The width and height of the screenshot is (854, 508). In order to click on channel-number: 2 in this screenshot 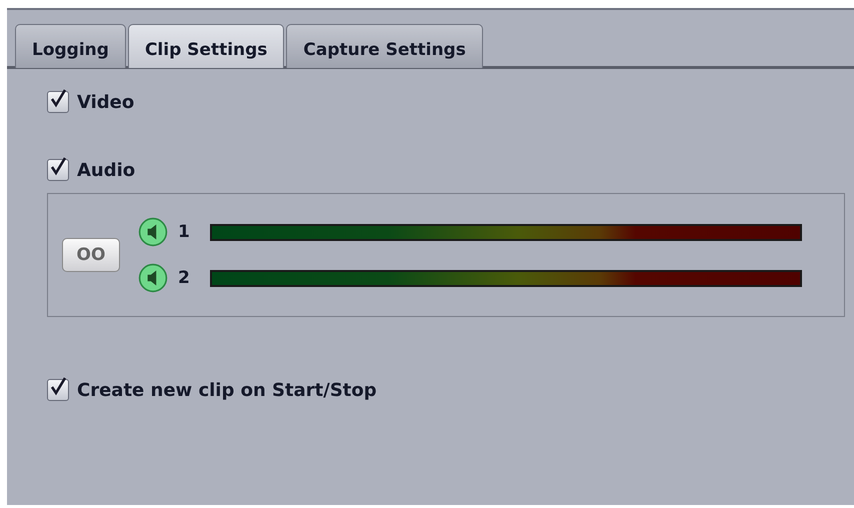, I will do `click(184, 278)`.